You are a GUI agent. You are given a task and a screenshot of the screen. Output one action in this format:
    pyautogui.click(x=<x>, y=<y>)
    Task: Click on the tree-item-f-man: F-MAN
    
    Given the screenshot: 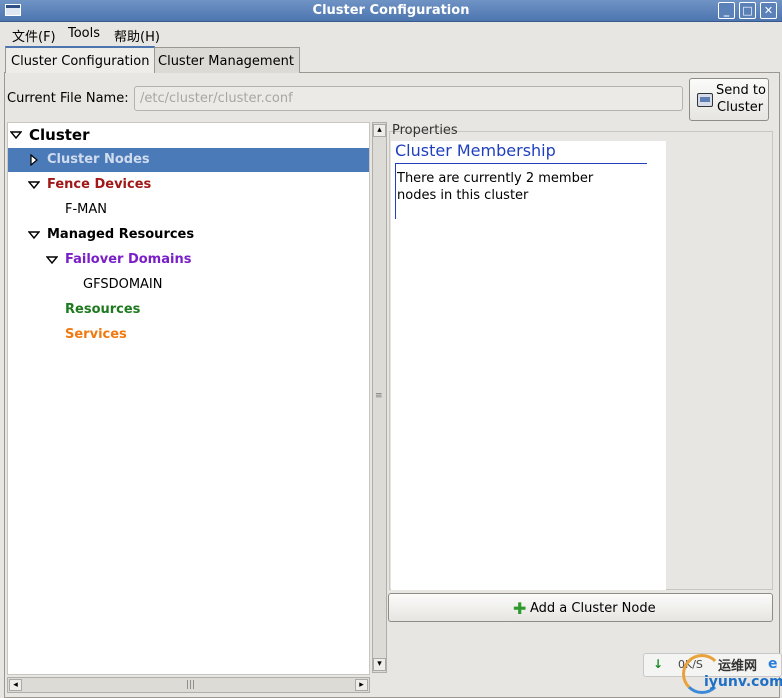 What is the action you would take?
    pyautogui.click(x=188, y=210)
    